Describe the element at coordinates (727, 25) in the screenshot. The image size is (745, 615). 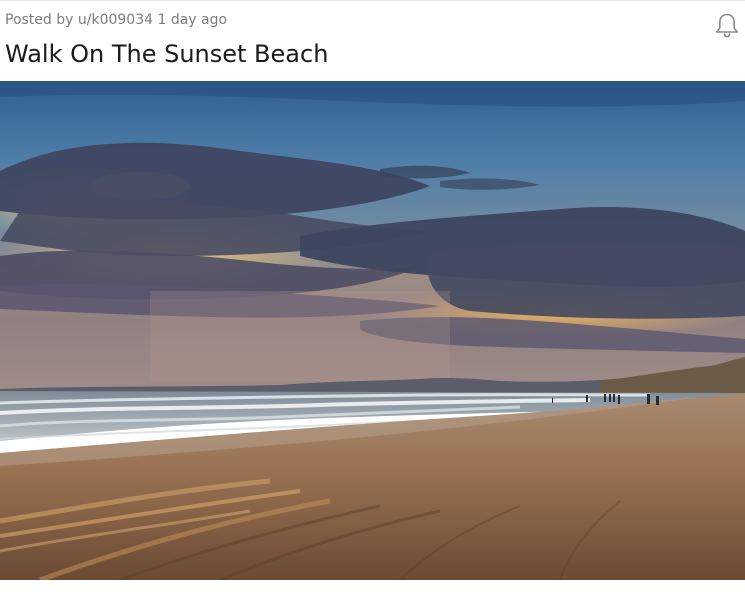
I see `bell-icon` at that location.